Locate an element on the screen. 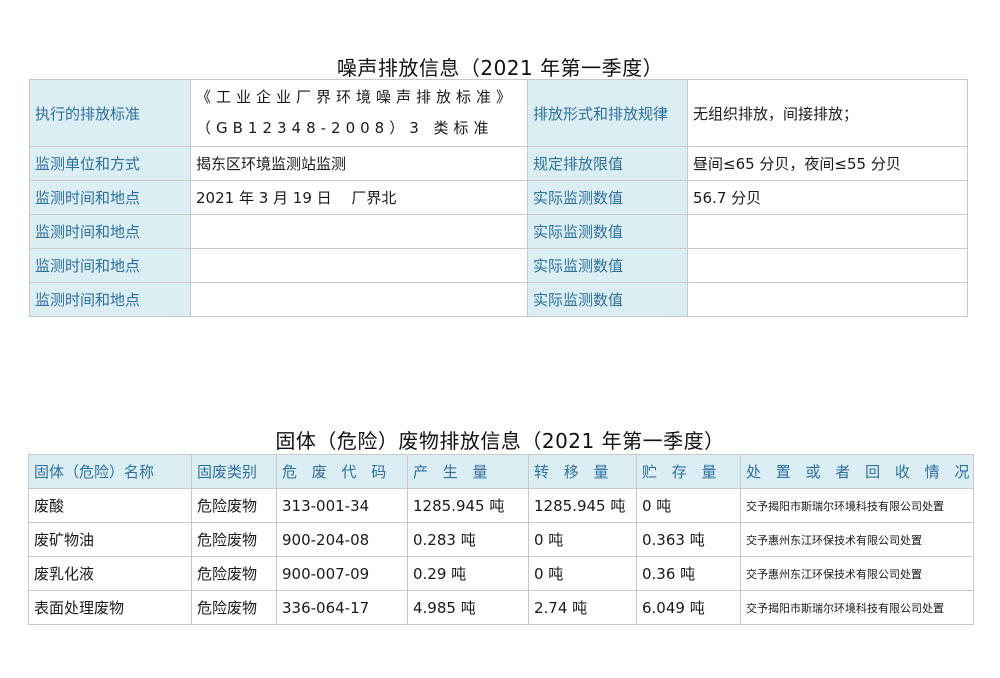 This screenshot has height=678, width=1000. header-code: 危 废 代 码 is located at coordinates (342, 471).